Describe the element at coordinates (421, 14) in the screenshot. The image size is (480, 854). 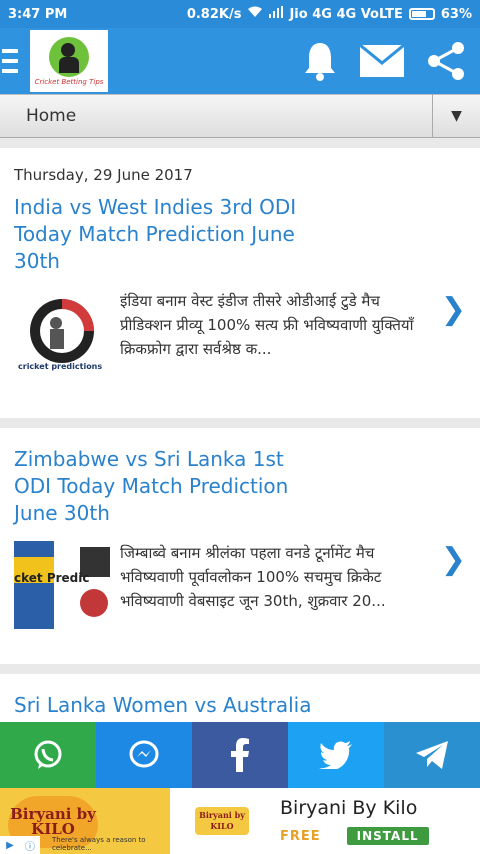
I see `battery-icon` at that location.